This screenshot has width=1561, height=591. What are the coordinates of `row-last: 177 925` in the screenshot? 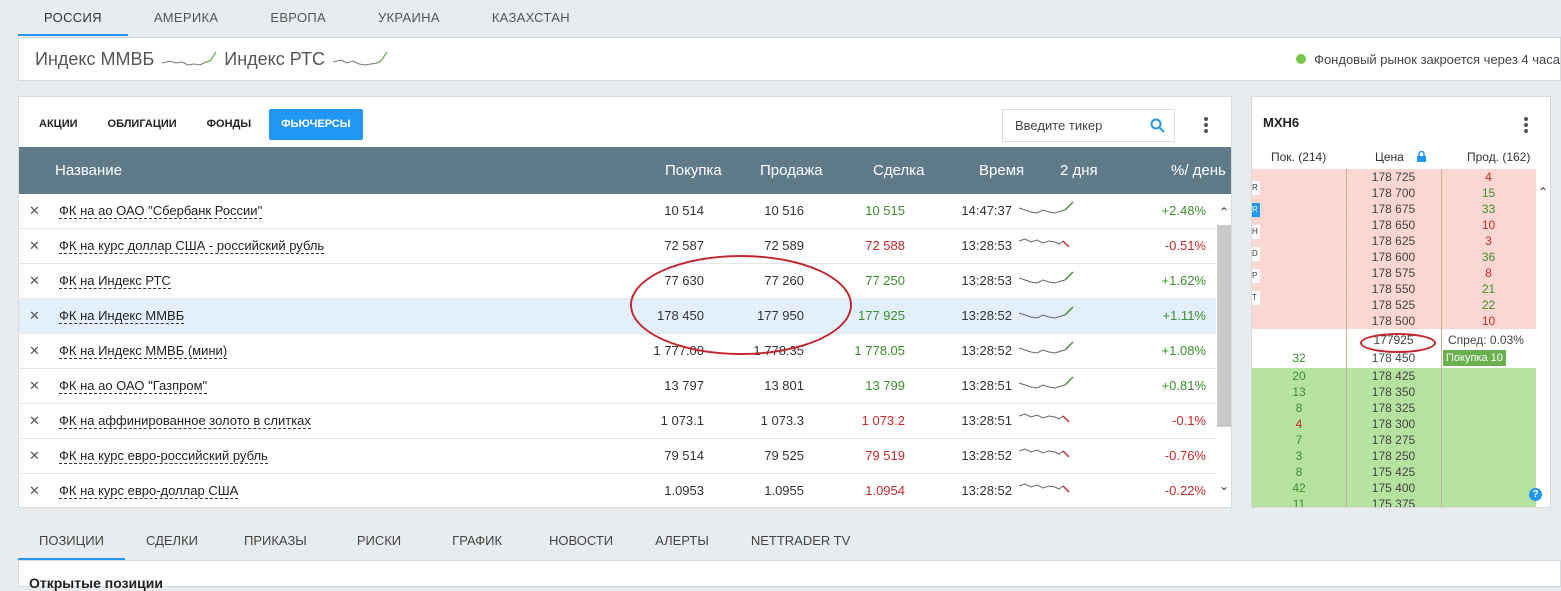 It's located at (881, 315).